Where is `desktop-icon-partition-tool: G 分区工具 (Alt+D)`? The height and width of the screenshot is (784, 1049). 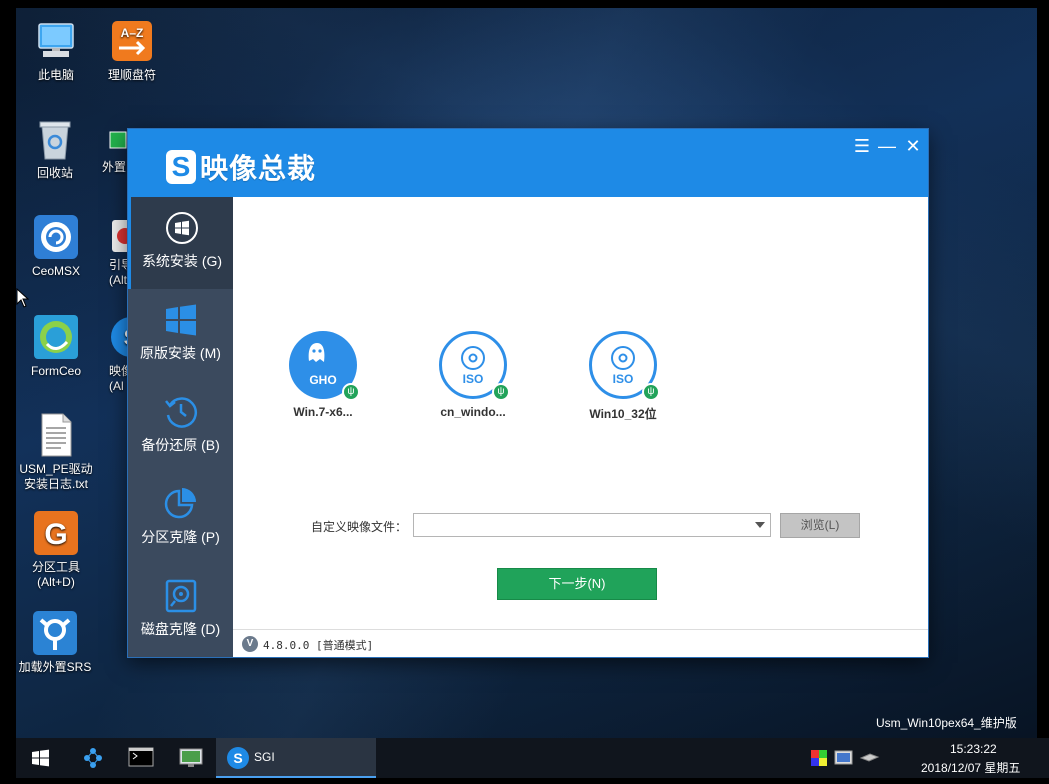
desktop-icon-partition-tool: G 分区工具 (Alt+D) is located at coordinates (56, 550).